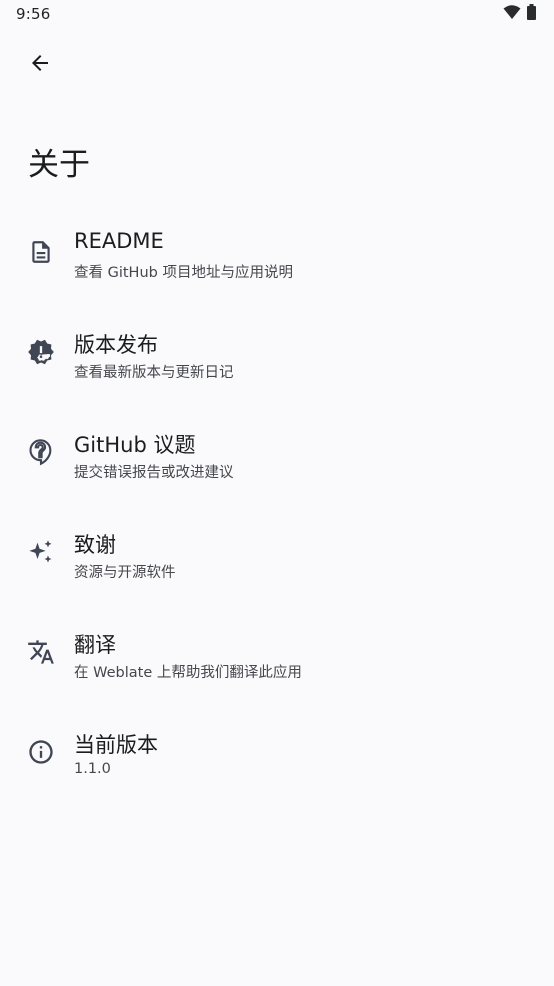 This screenshot has width=554, height=986. I want to click on item-subtitle: 查看最新版本与更新日记, so click(154, 373).